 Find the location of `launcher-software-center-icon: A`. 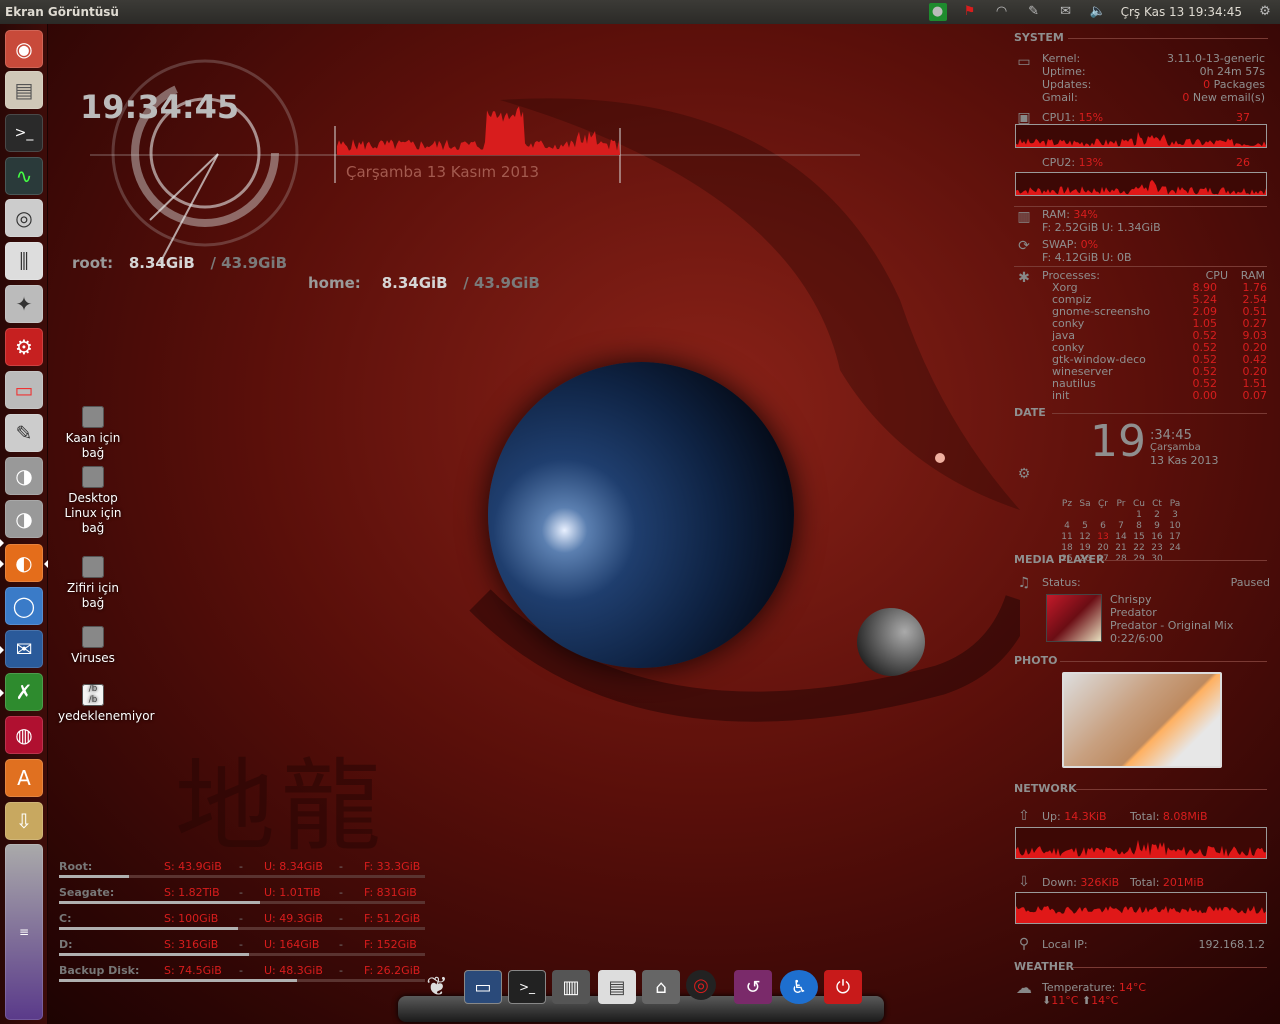

launcher-software-center-icon: A is located at coordinates (24, 778).